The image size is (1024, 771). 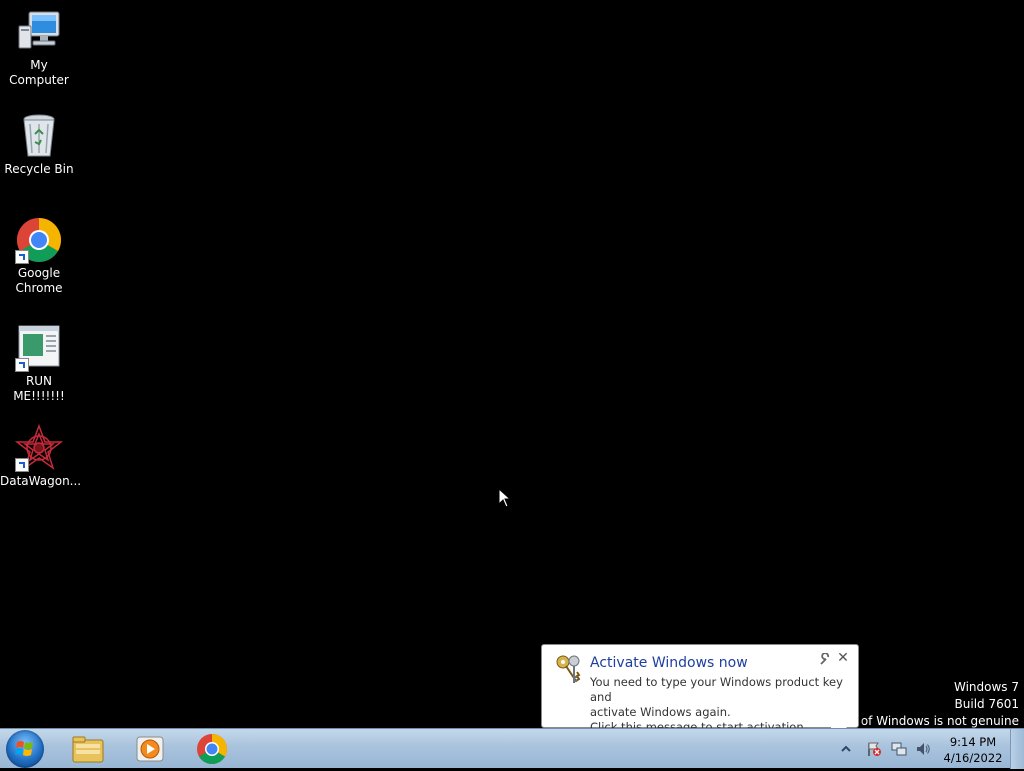 What do you see at coordinates (39, 136) in the screenshot?
I see `recycle-bin-icon` at bounding box center [39, 136].